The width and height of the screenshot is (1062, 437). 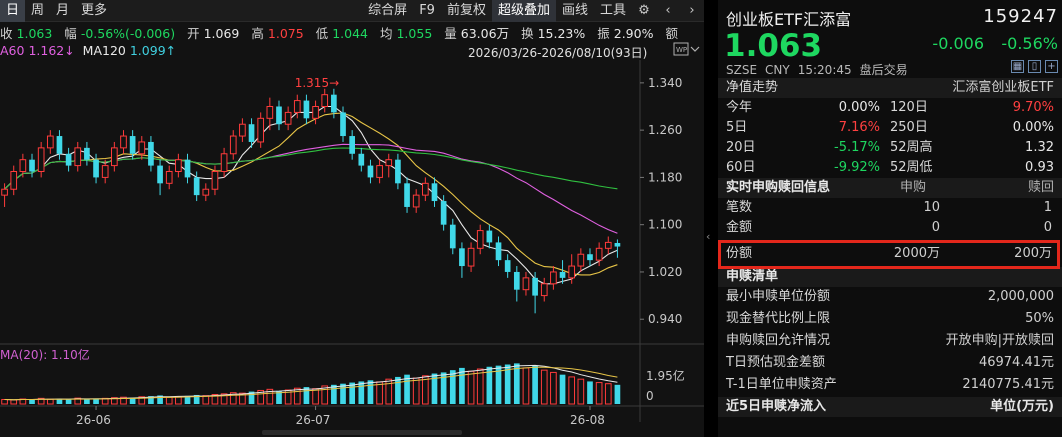 What do you see at coordinates (1051, 66) in the screenshot?
I see `add-icon: +` at bounding box center [1051, 66].